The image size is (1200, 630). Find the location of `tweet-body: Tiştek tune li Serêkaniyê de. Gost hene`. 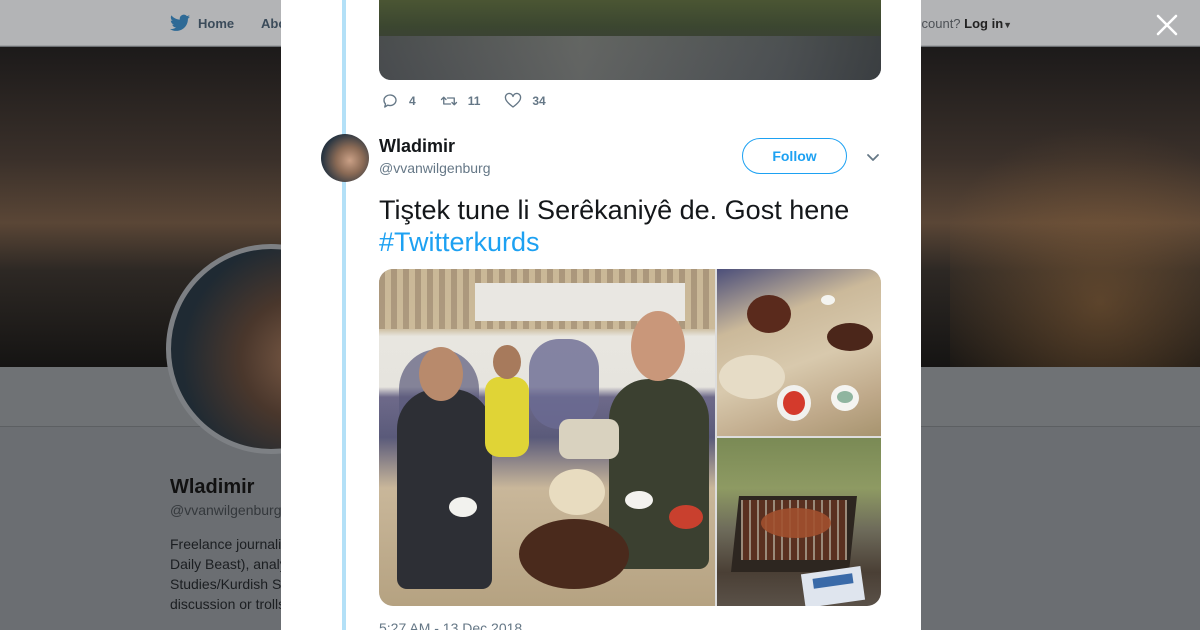

tweet-body: Tiştek tune li Serêkaniyê de. Gost hene is located at coordinates (614, 210).